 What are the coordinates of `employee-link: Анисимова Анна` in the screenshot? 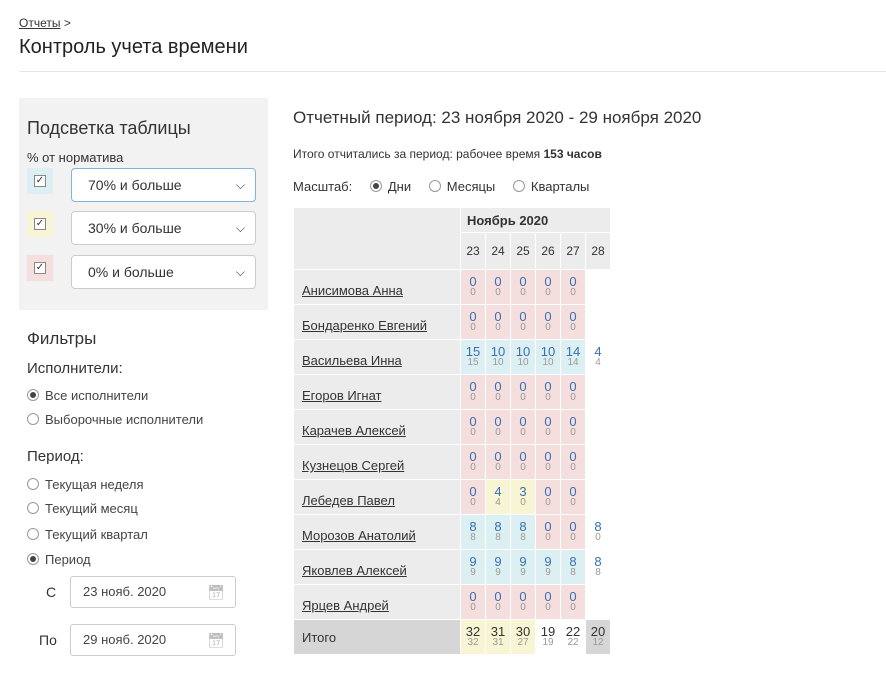 It's located at (352, 290).